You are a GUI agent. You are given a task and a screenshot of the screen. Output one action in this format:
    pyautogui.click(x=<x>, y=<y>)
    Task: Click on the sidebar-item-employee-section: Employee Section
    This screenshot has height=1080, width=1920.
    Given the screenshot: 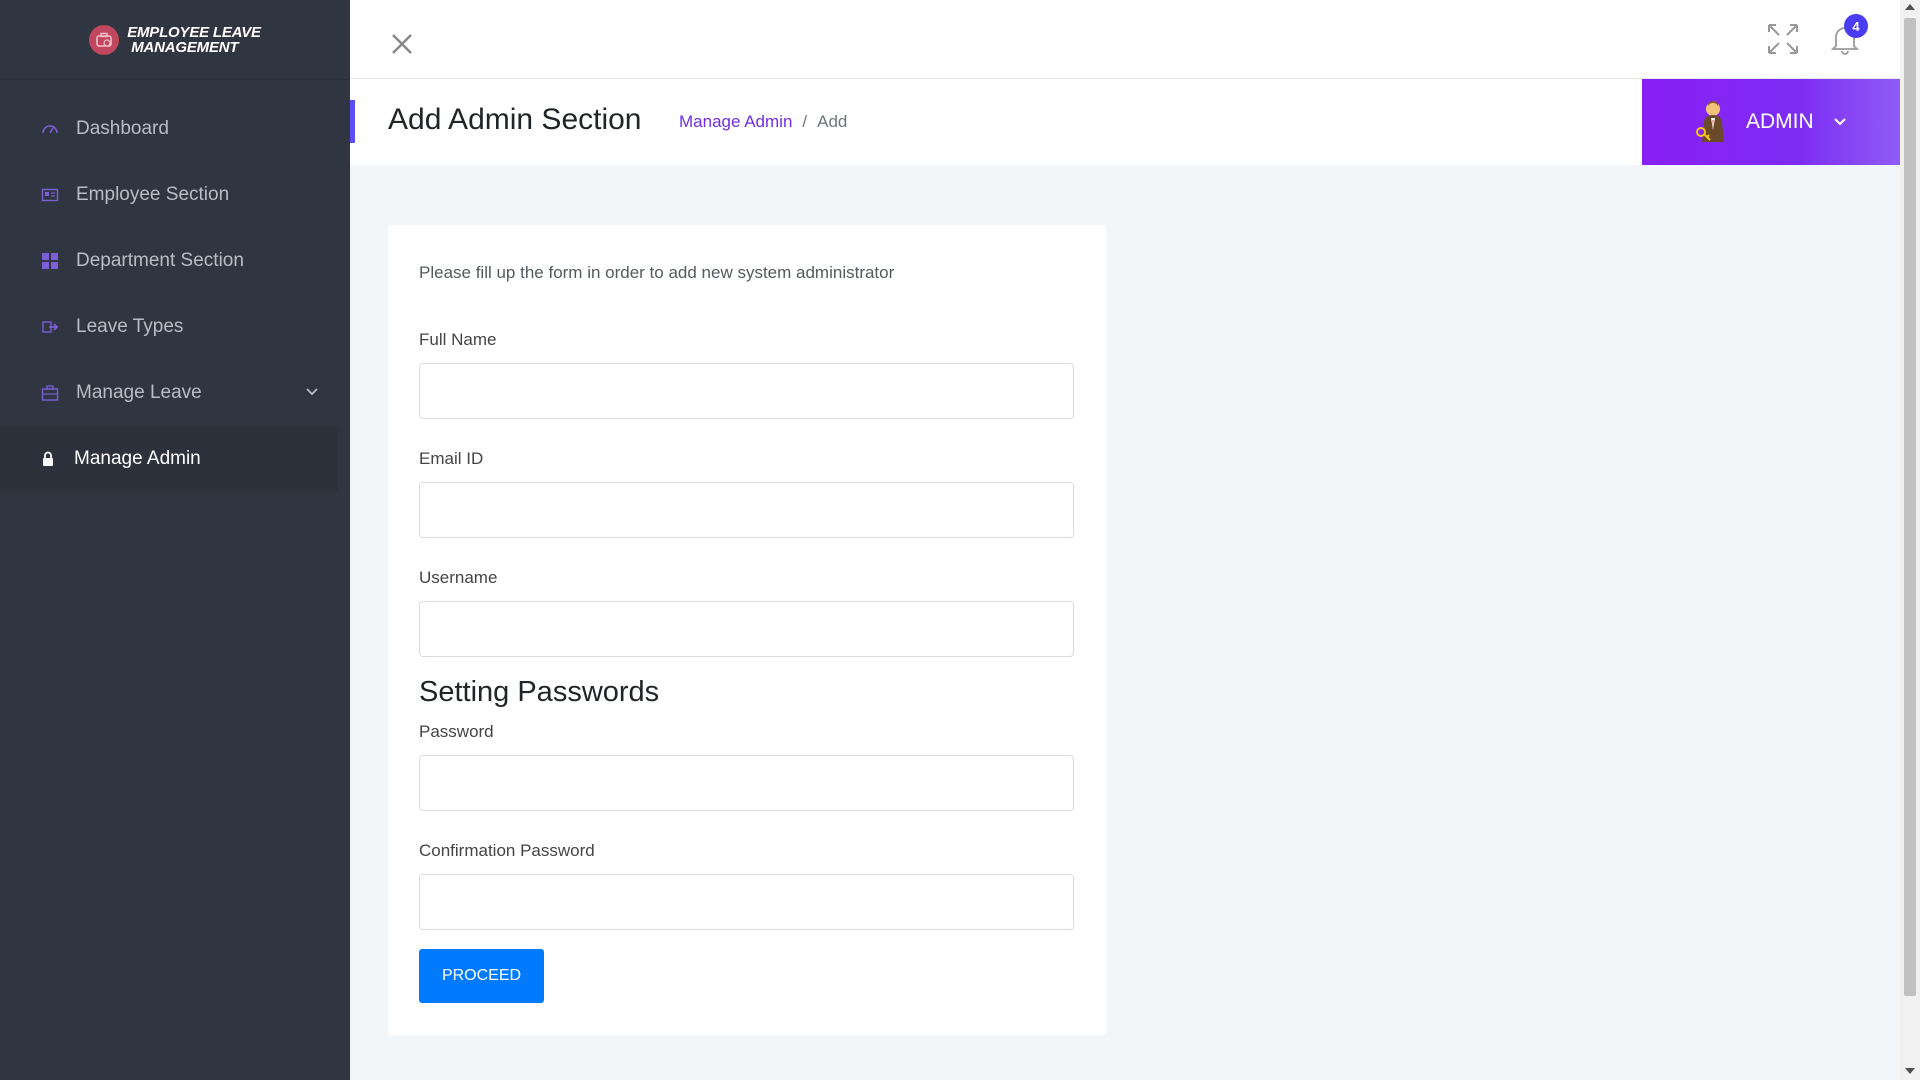 What is the action you would take?
    pyautogui.click(x=175, y=195)
    